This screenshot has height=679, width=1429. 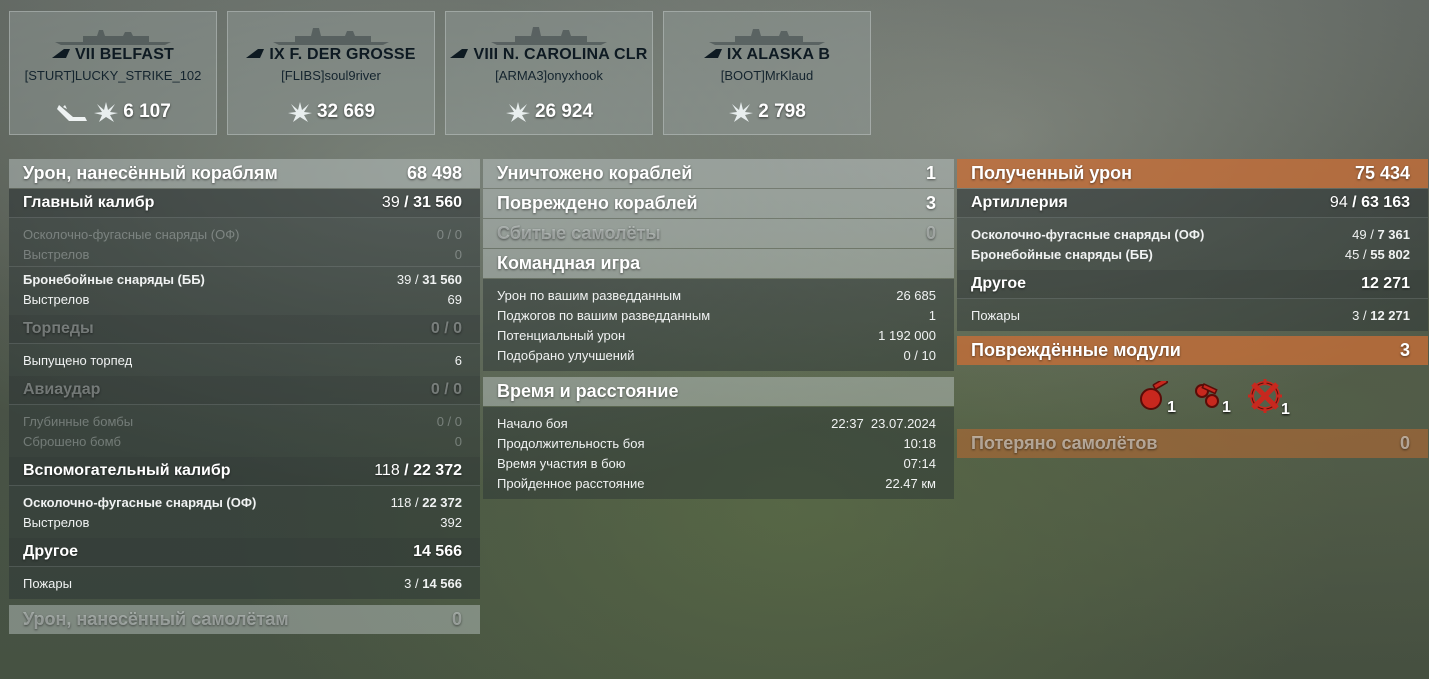 I want to click on ship-card: IX ALASKA B [BOOT]MrKlaud 2 798, so click(x=767, y=73).